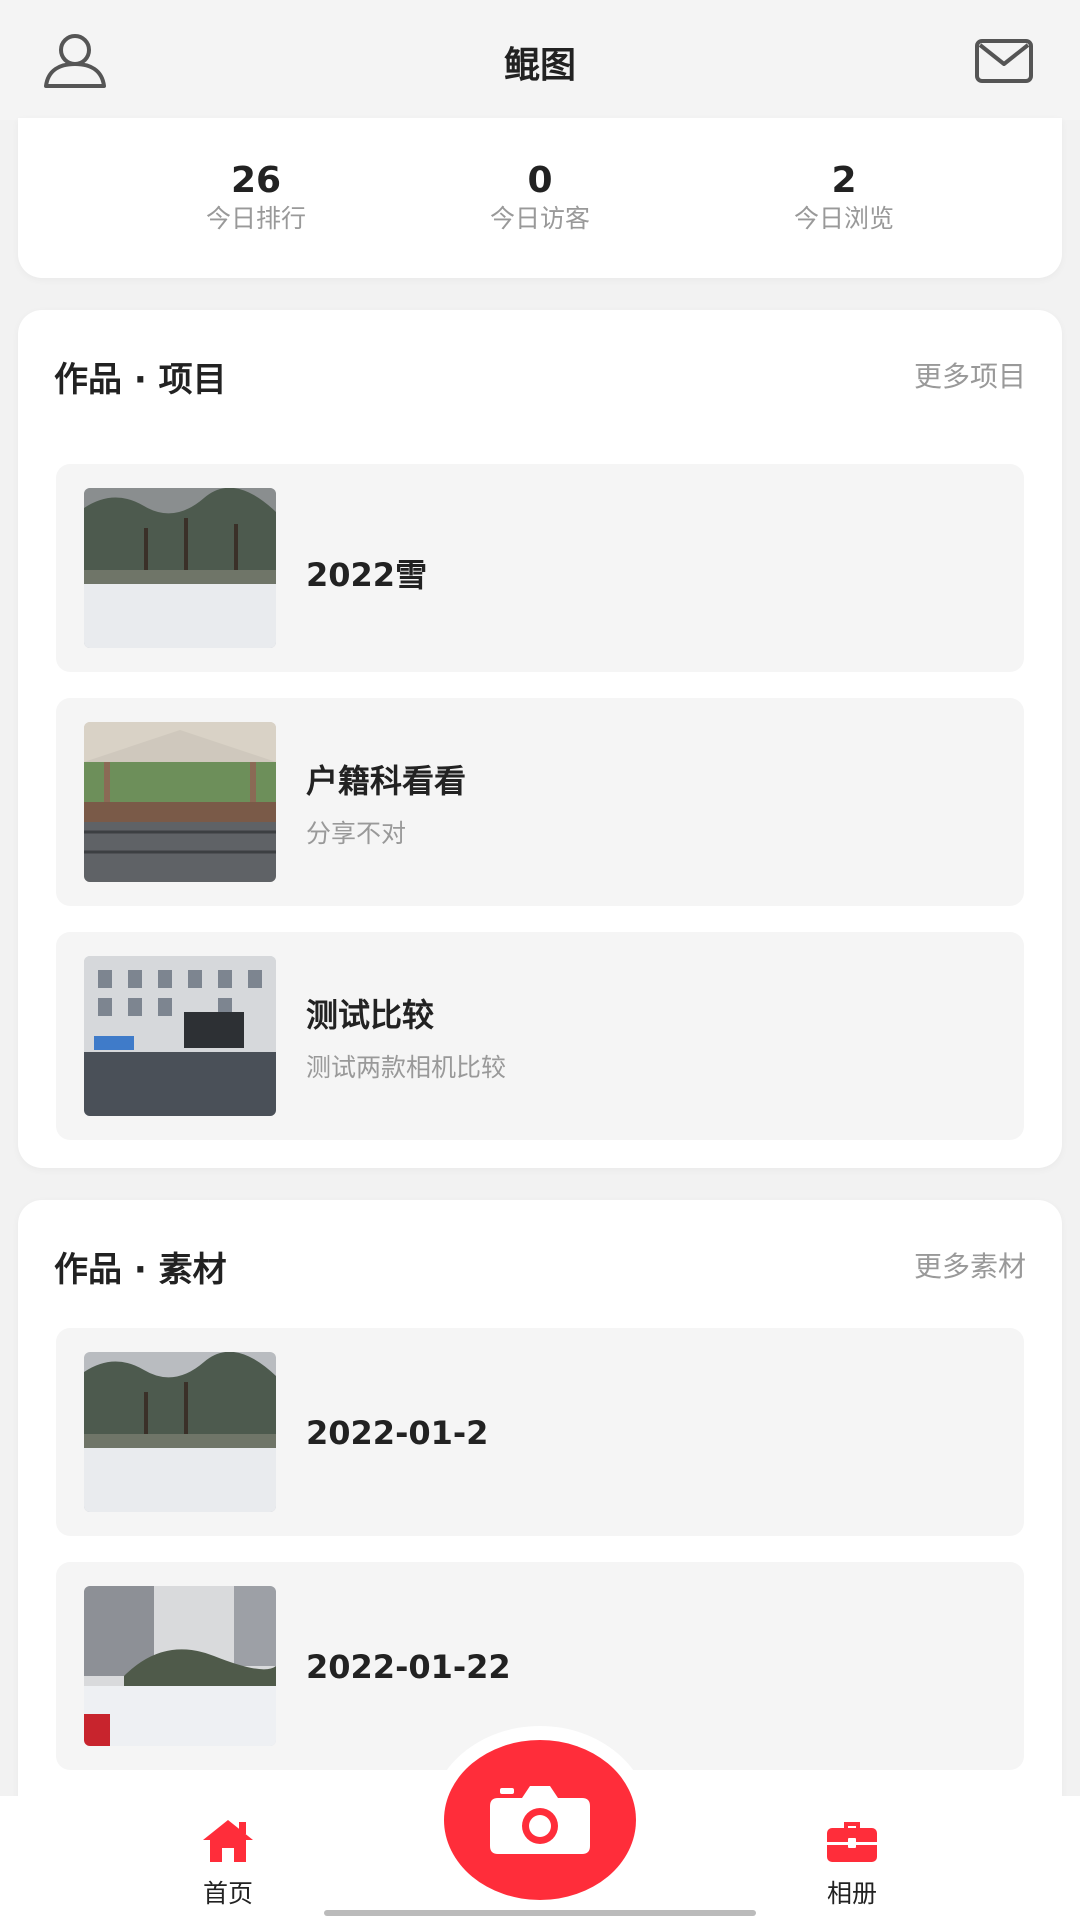 The width and height of the screenshot is (1080, 1920). I want to click on project-description: 测试两款相机比较, so click(406, 1067).